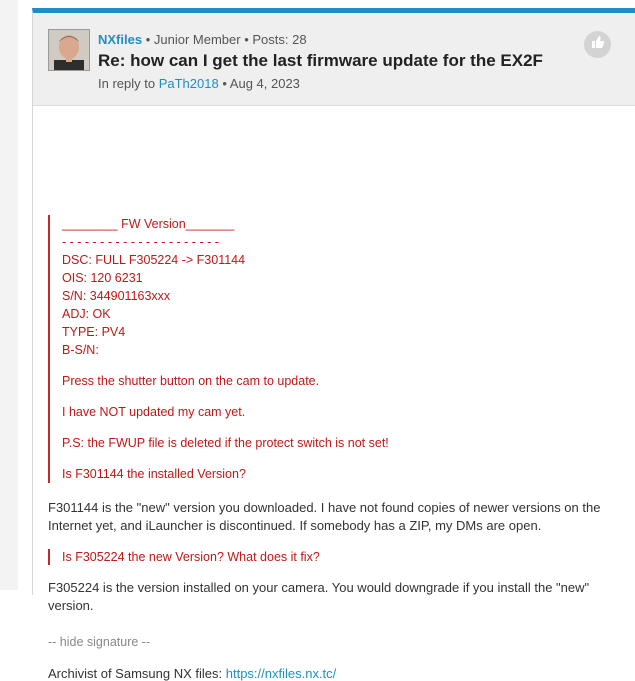  Describe the element at coordinates (264, 83) in the screenshot. I see `post-date: Aug 4, 2023` at that location.